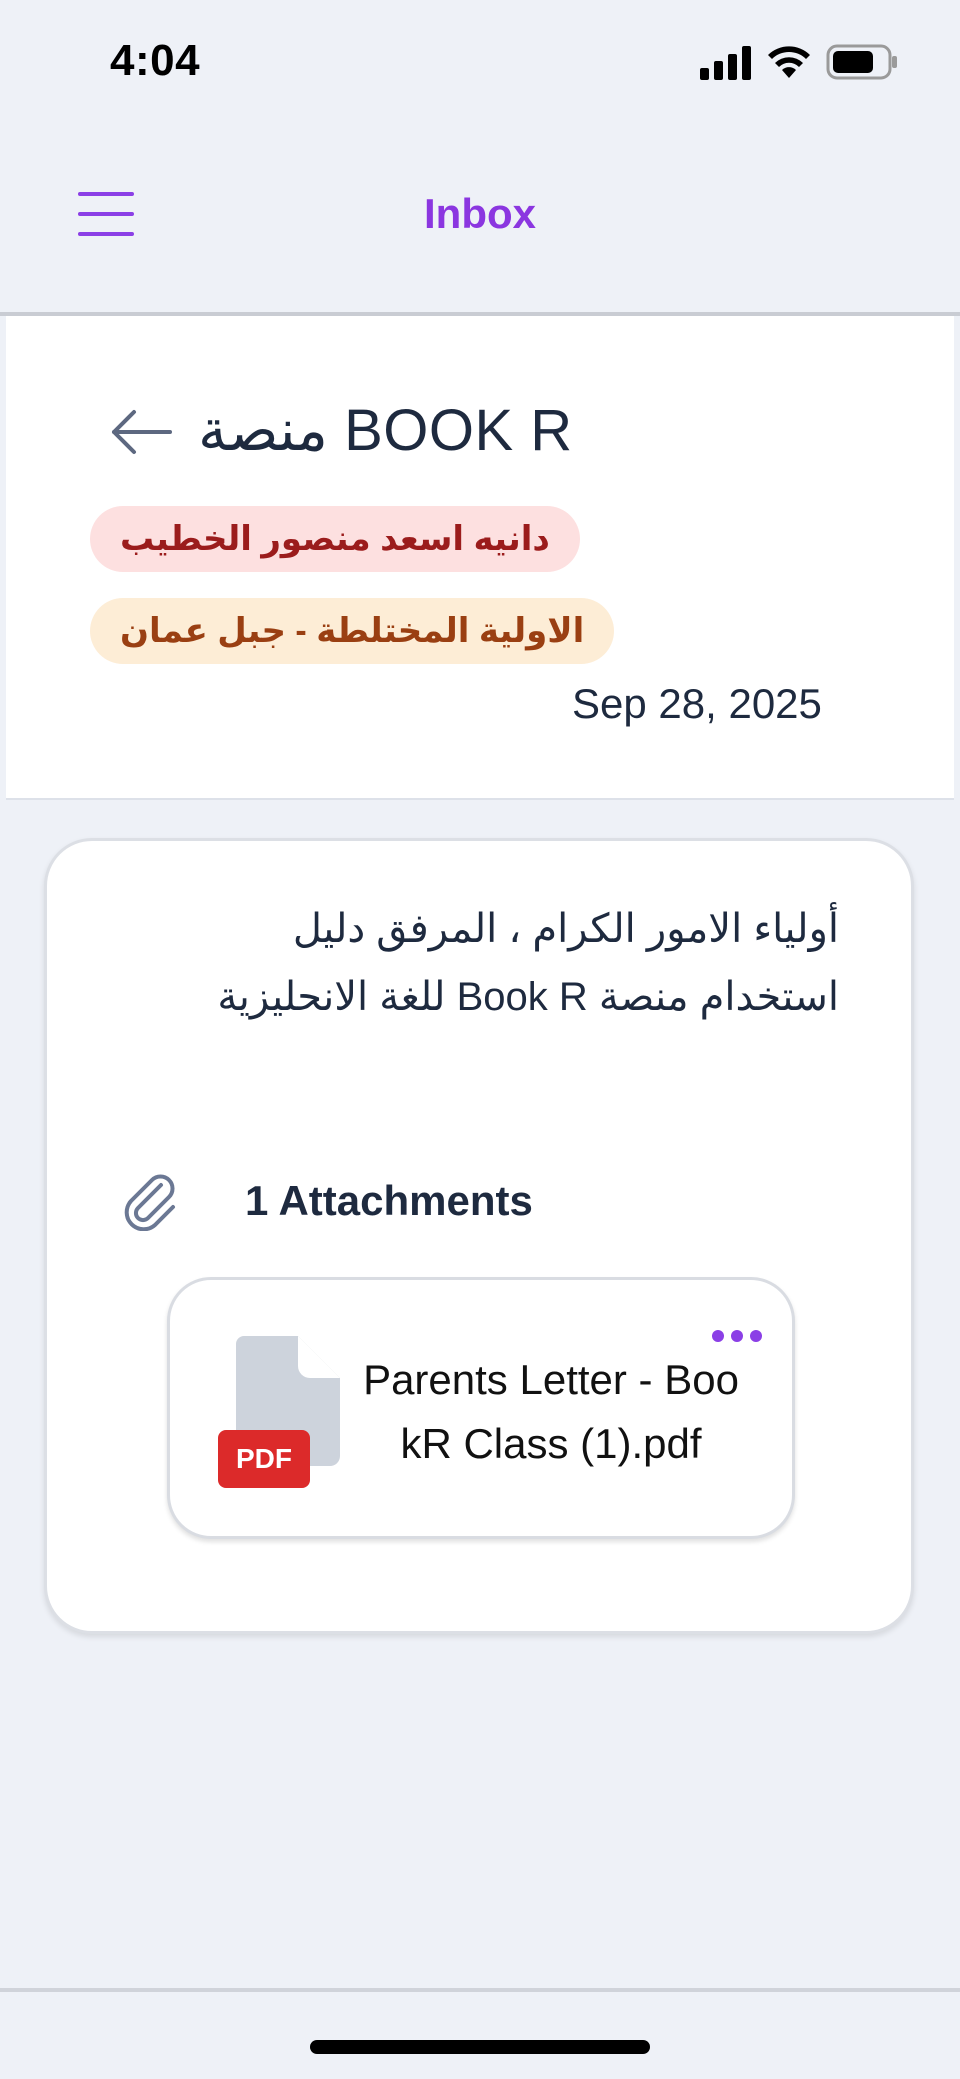 The width and height of the screenshot is (960, 2079). I want to click on message-body-line: استخدام منصة Book R للغة الانحليزية, so click(528, 997).